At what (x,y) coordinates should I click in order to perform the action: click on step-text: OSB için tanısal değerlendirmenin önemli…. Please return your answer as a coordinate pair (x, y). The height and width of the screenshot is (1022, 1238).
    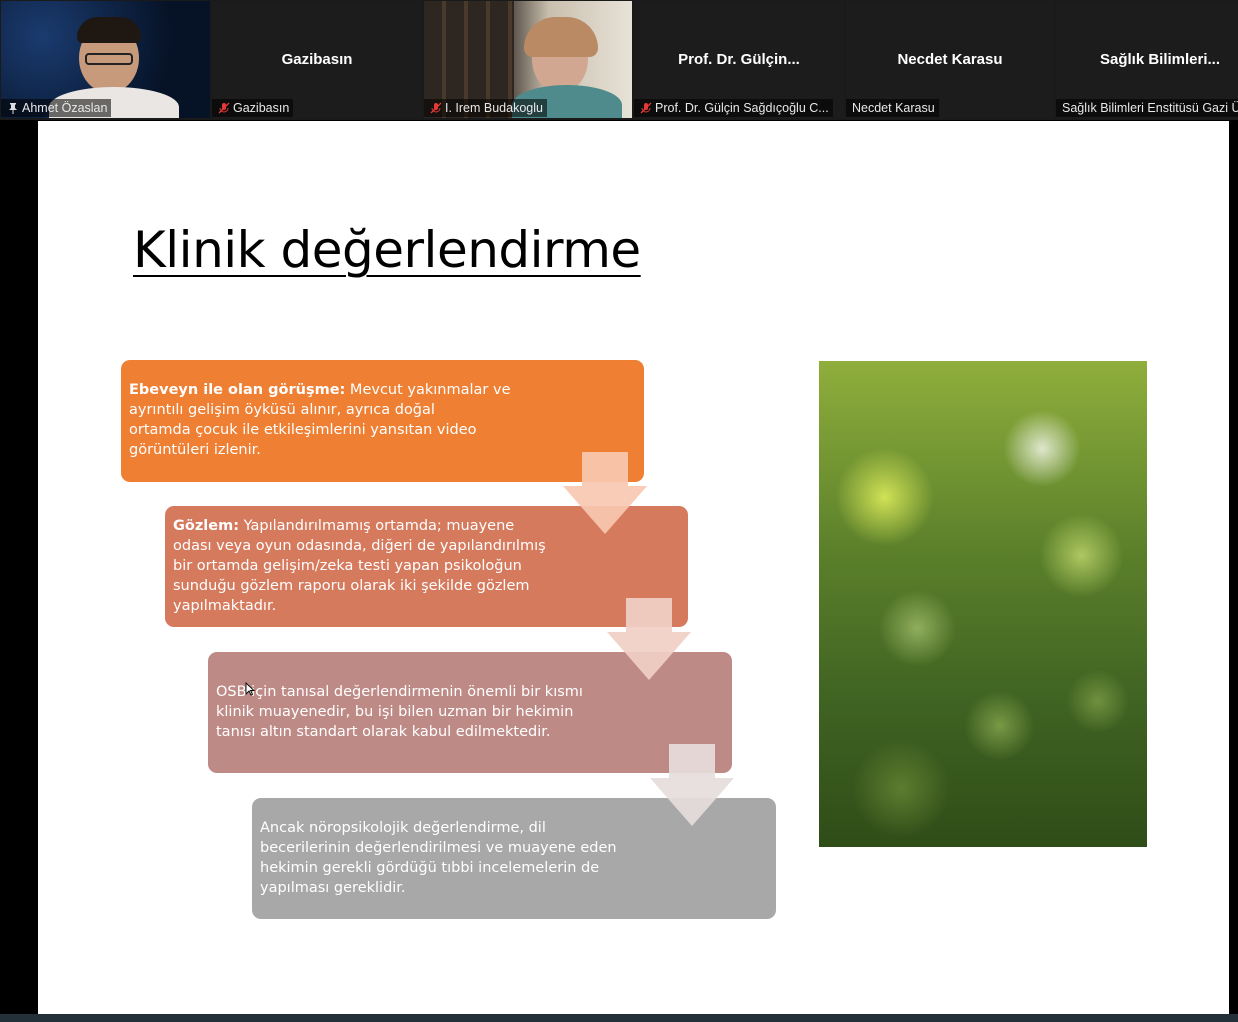
    Looking at the image, I should click on (416, 712).